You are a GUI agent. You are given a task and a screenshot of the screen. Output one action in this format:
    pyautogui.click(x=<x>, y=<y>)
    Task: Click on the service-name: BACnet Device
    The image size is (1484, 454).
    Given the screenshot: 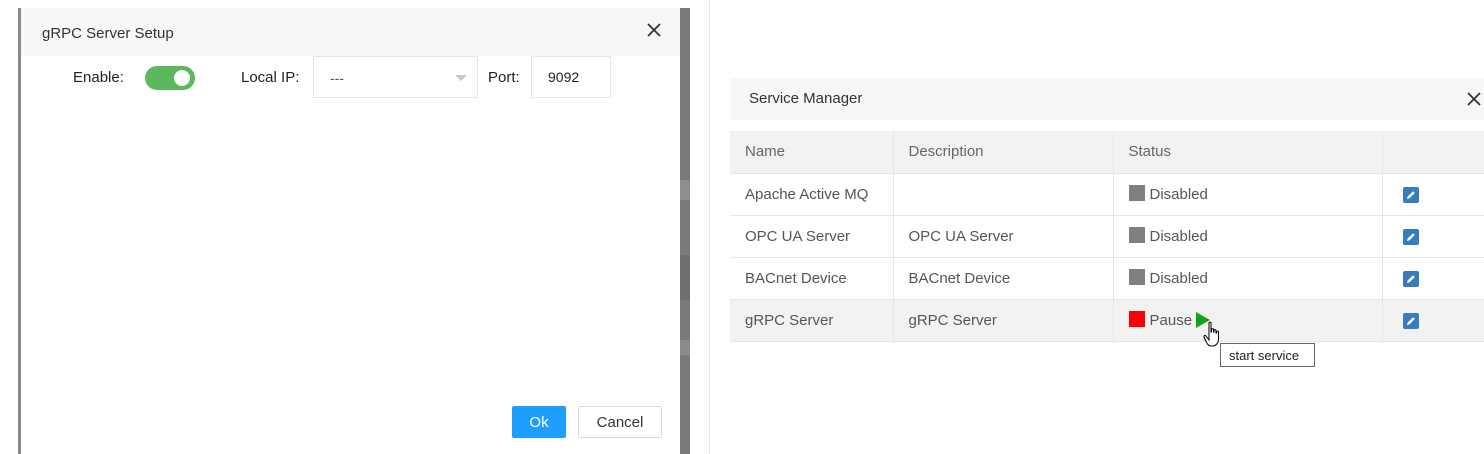 What is the action you would take?
    pyautogui.click(x=812, y=278)
    